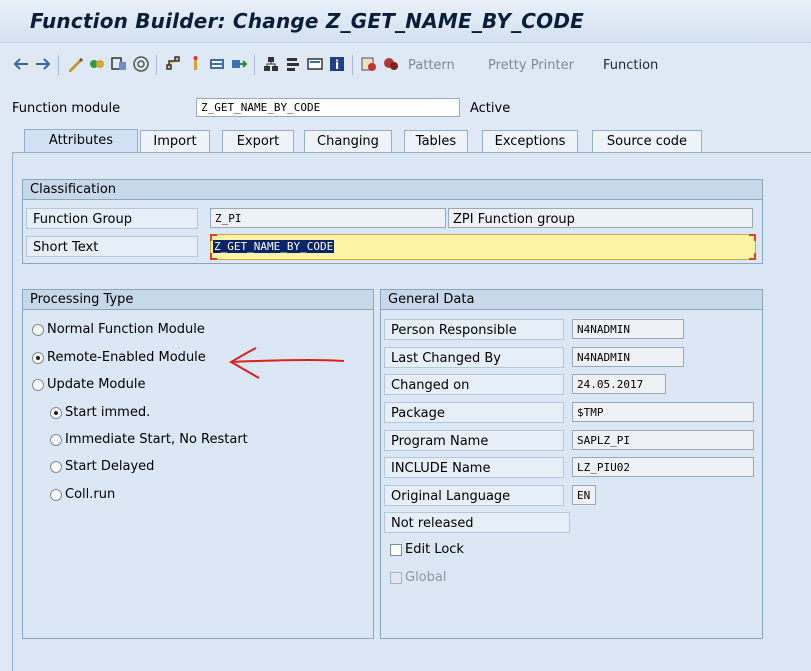 The height and width of the screenshot is (671, 811). What do you see at coordinates (474, 357) in the screenshot?
I see `last-changed-by-label: Last Changed By` at bounding box center [474, 357].